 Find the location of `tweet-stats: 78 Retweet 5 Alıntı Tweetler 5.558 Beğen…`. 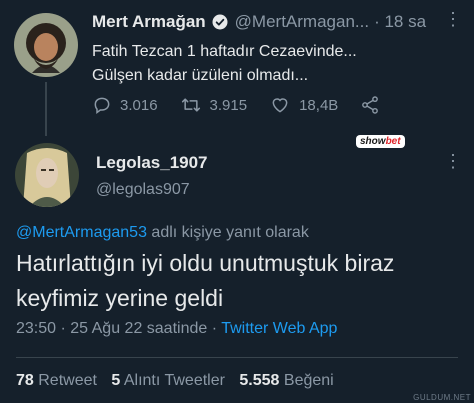

tweet-stats: 78 Retweet 5 Alıntı Tweetler 5.558 Beğen… is located at coordinates (180, 381).